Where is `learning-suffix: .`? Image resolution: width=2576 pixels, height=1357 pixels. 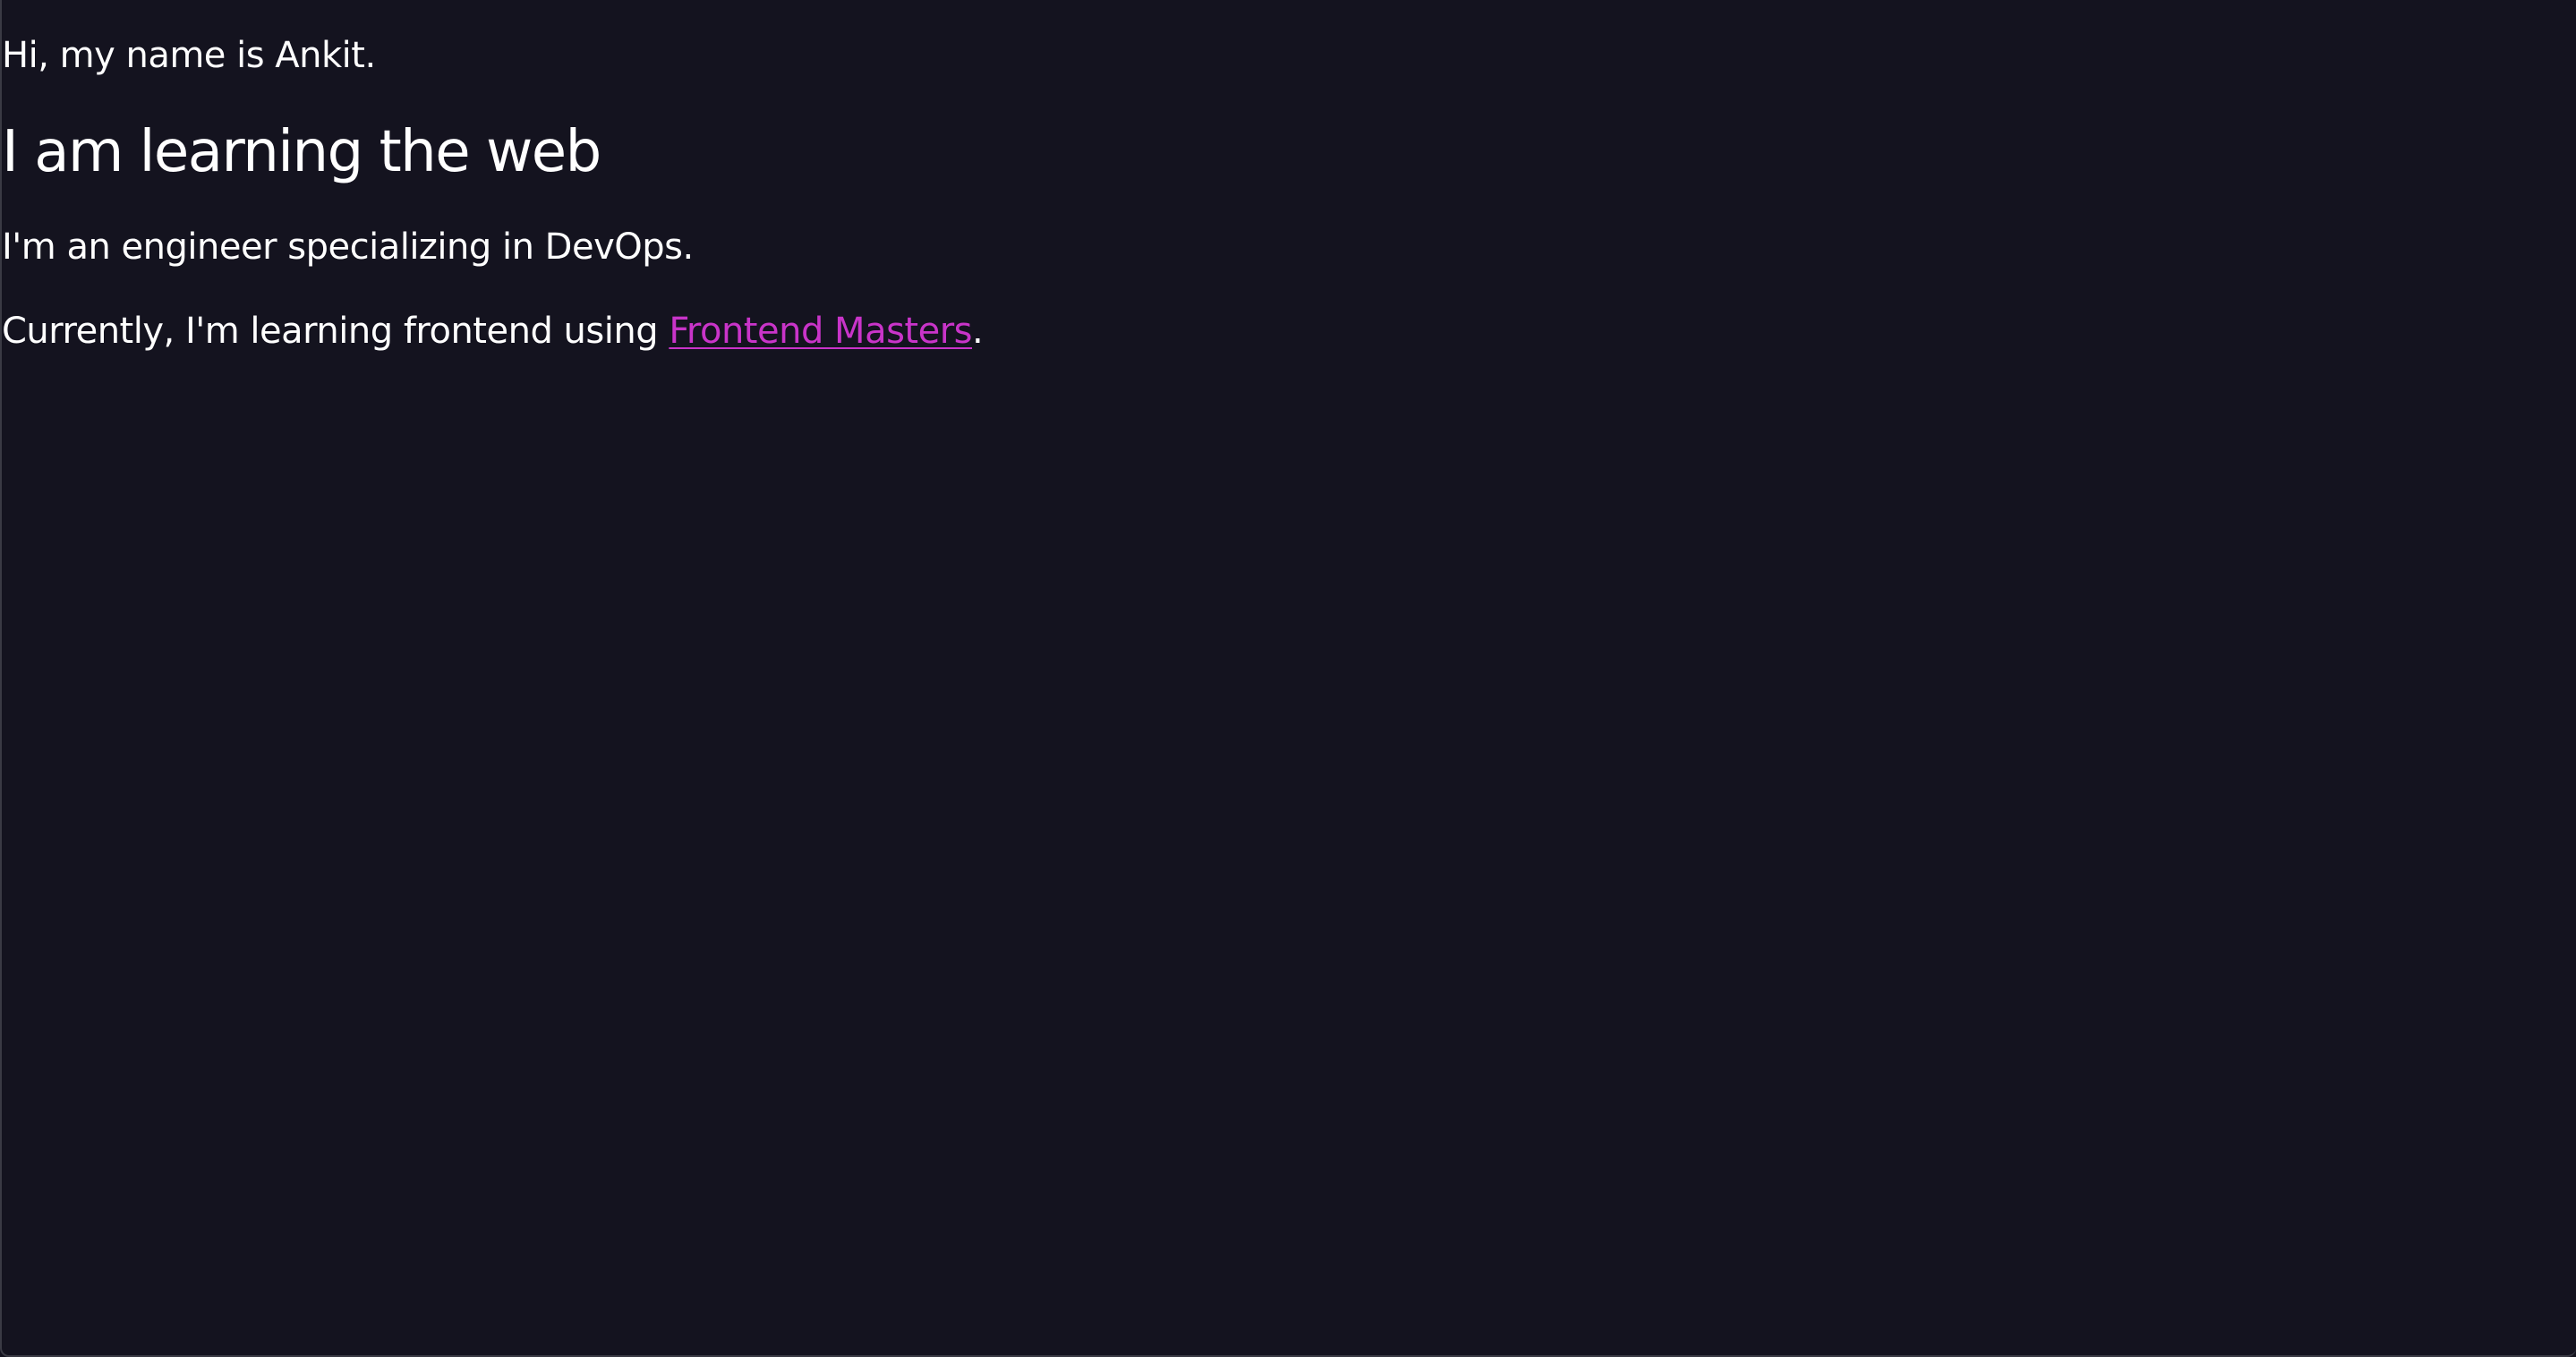 learning-suffix: . is located at coordinates (978, 331).